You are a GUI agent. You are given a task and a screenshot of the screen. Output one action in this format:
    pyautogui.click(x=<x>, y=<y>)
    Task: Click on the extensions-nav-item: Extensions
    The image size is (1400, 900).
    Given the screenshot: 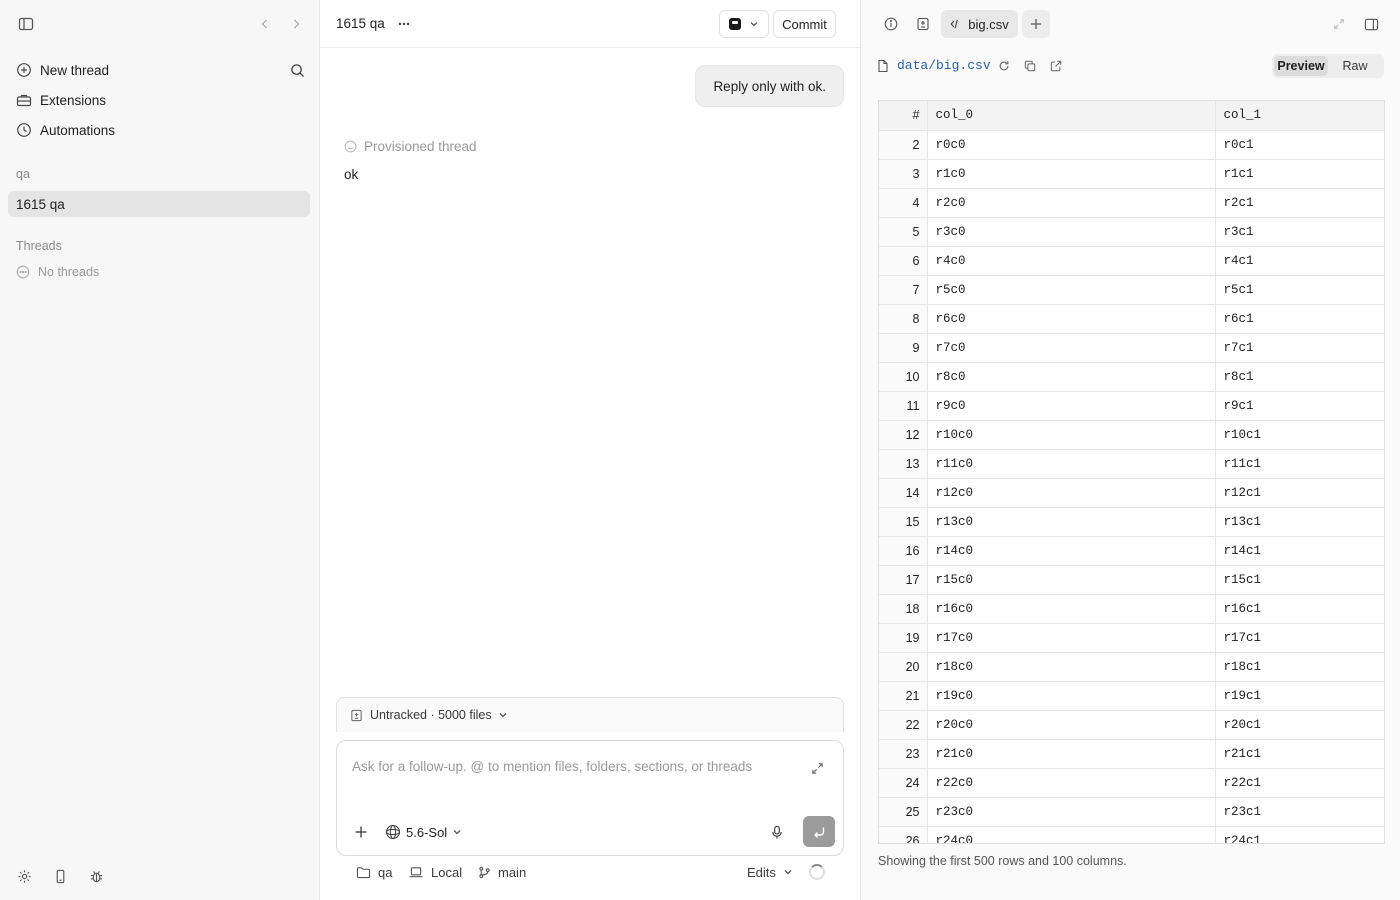 What is the action you would take?
    pyautogui.click(x=159, y=100)
    